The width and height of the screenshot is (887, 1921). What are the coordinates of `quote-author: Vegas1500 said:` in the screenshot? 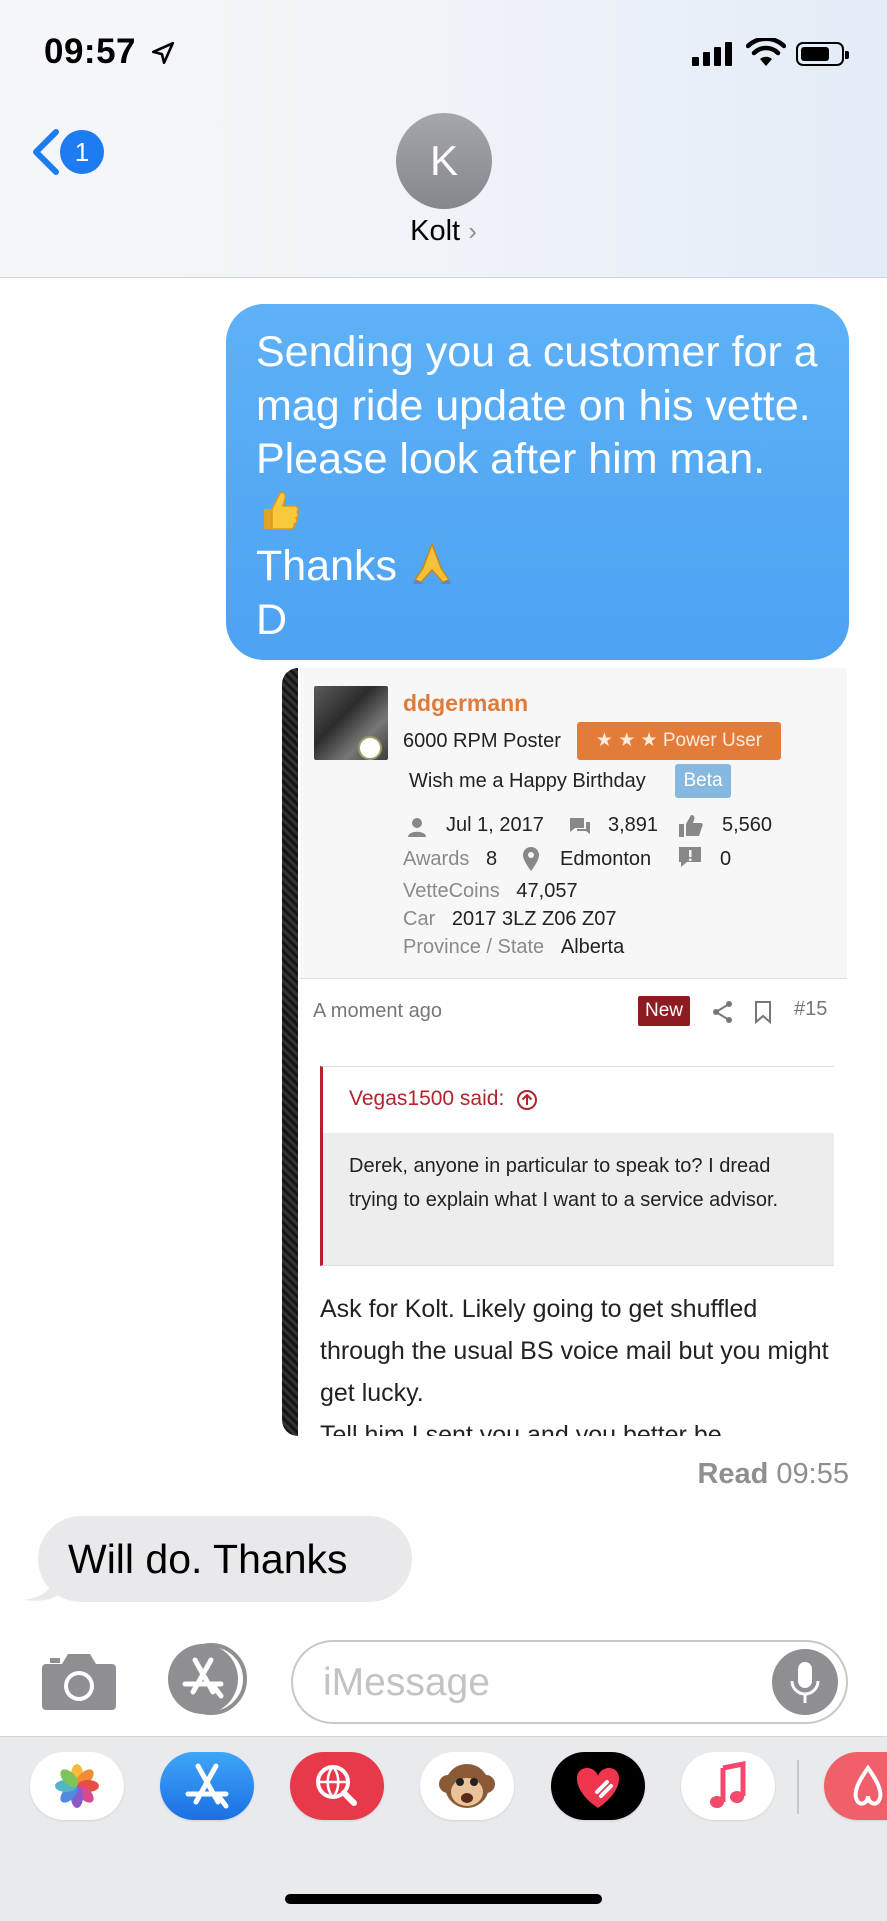 It's located at (427, 1098).